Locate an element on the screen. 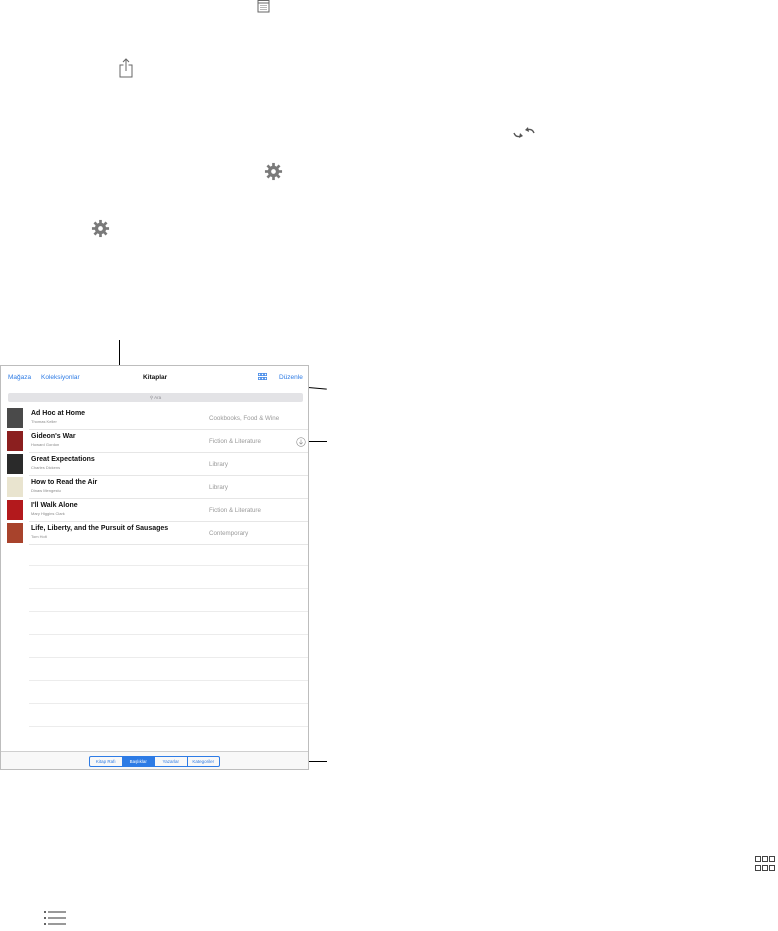  tab-authors: Yazarlar is located at coordinates (171, 761).